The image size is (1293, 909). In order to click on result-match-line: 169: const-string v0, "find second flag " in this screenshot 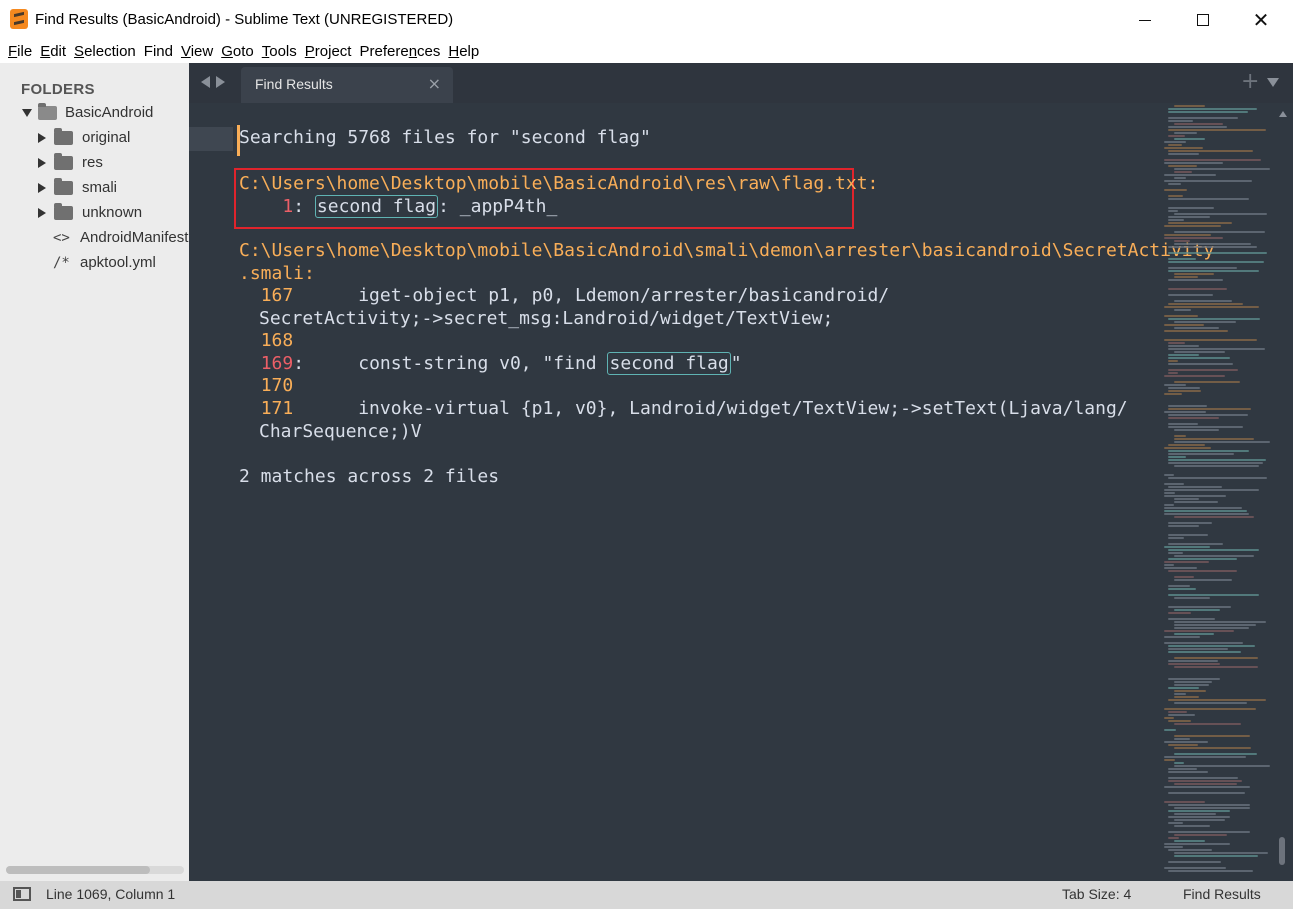, I will do `click(490, 364)`.